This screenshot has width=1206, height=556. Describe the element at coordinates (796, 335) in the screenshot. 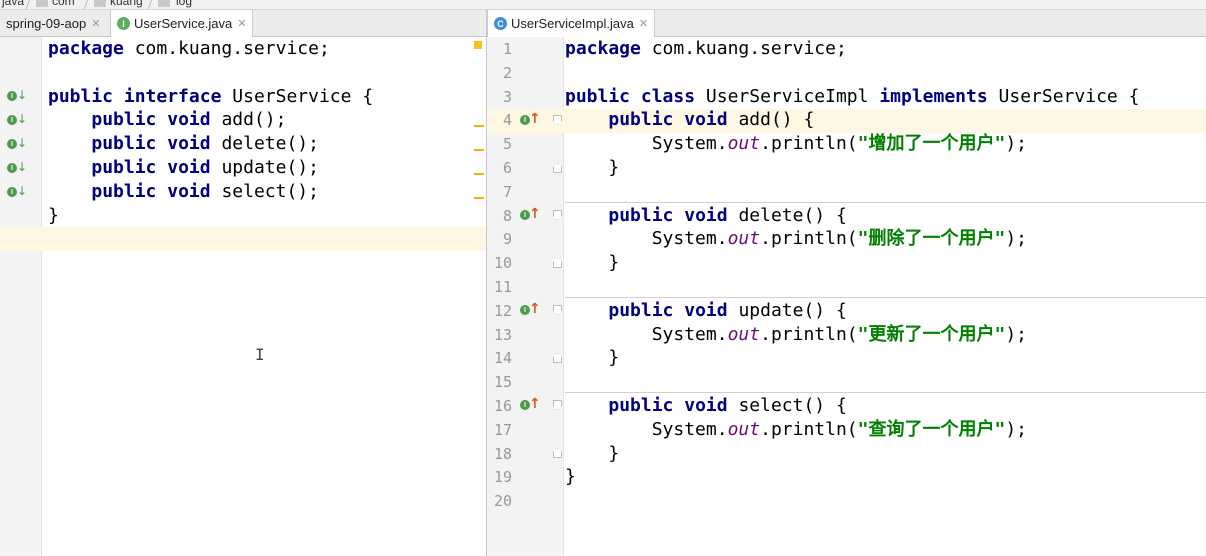

I see `code-line: System.out.println("更新了一个用户");` at that location.